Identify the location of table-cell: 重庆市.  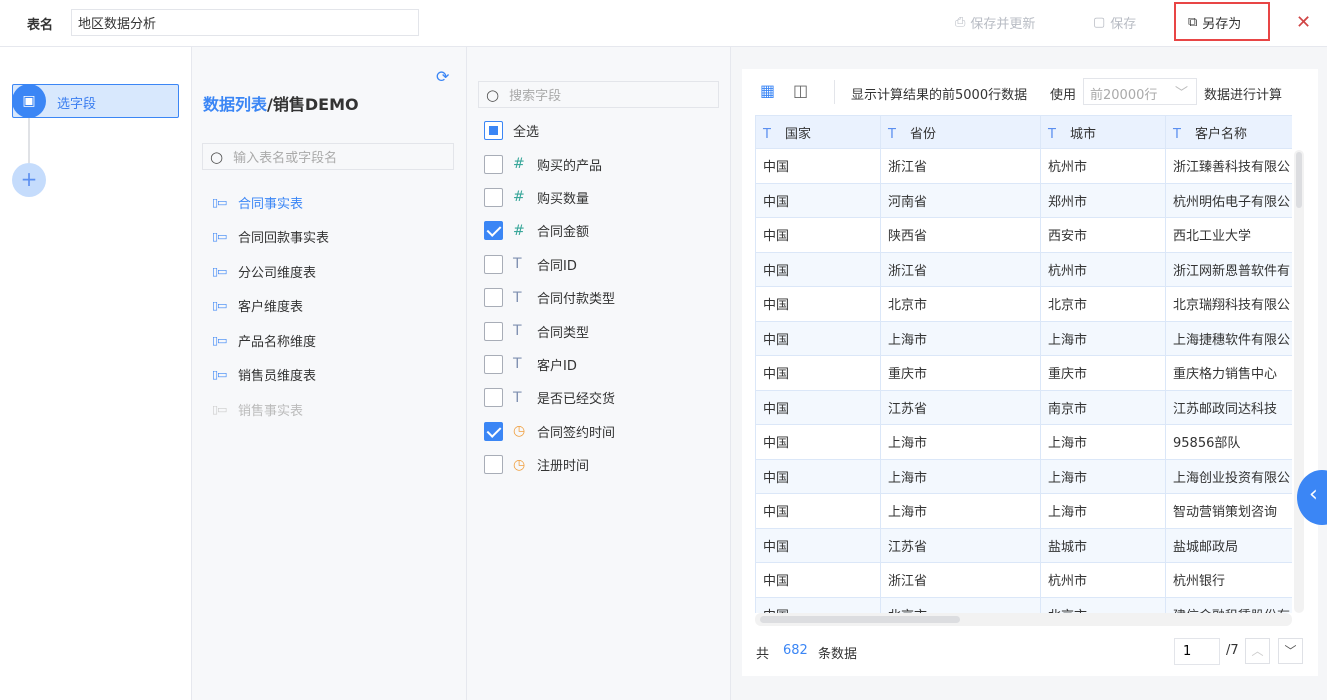
(1103, 373).